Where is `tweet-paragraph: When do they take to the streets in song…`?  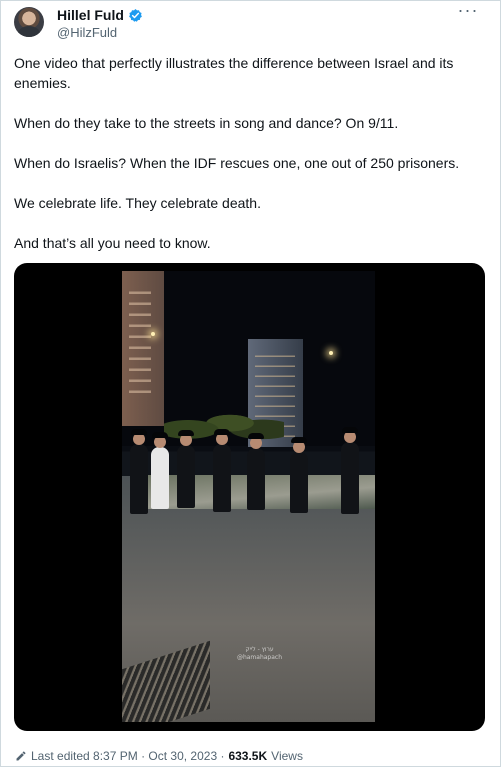 tweet-paragraph: When do they take to the streets in song… is located at coordinates (206, 123).